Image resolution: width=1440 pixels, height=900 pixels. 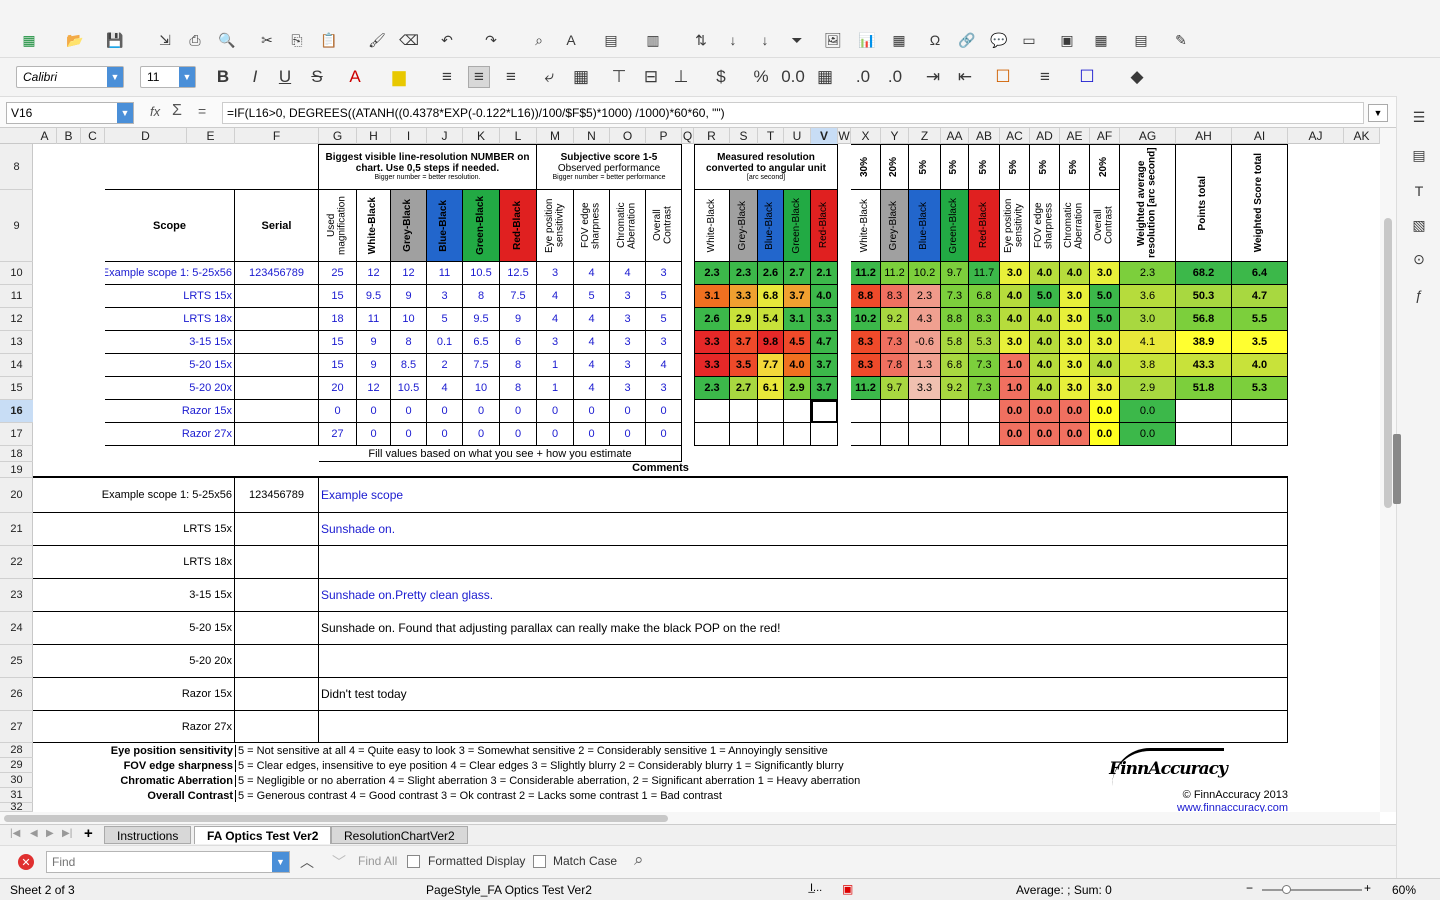 What do you see at coordinates (1045, 136) in the screenshot?
I see `column-header-ad: AD` at bounding box center [1045, 136].